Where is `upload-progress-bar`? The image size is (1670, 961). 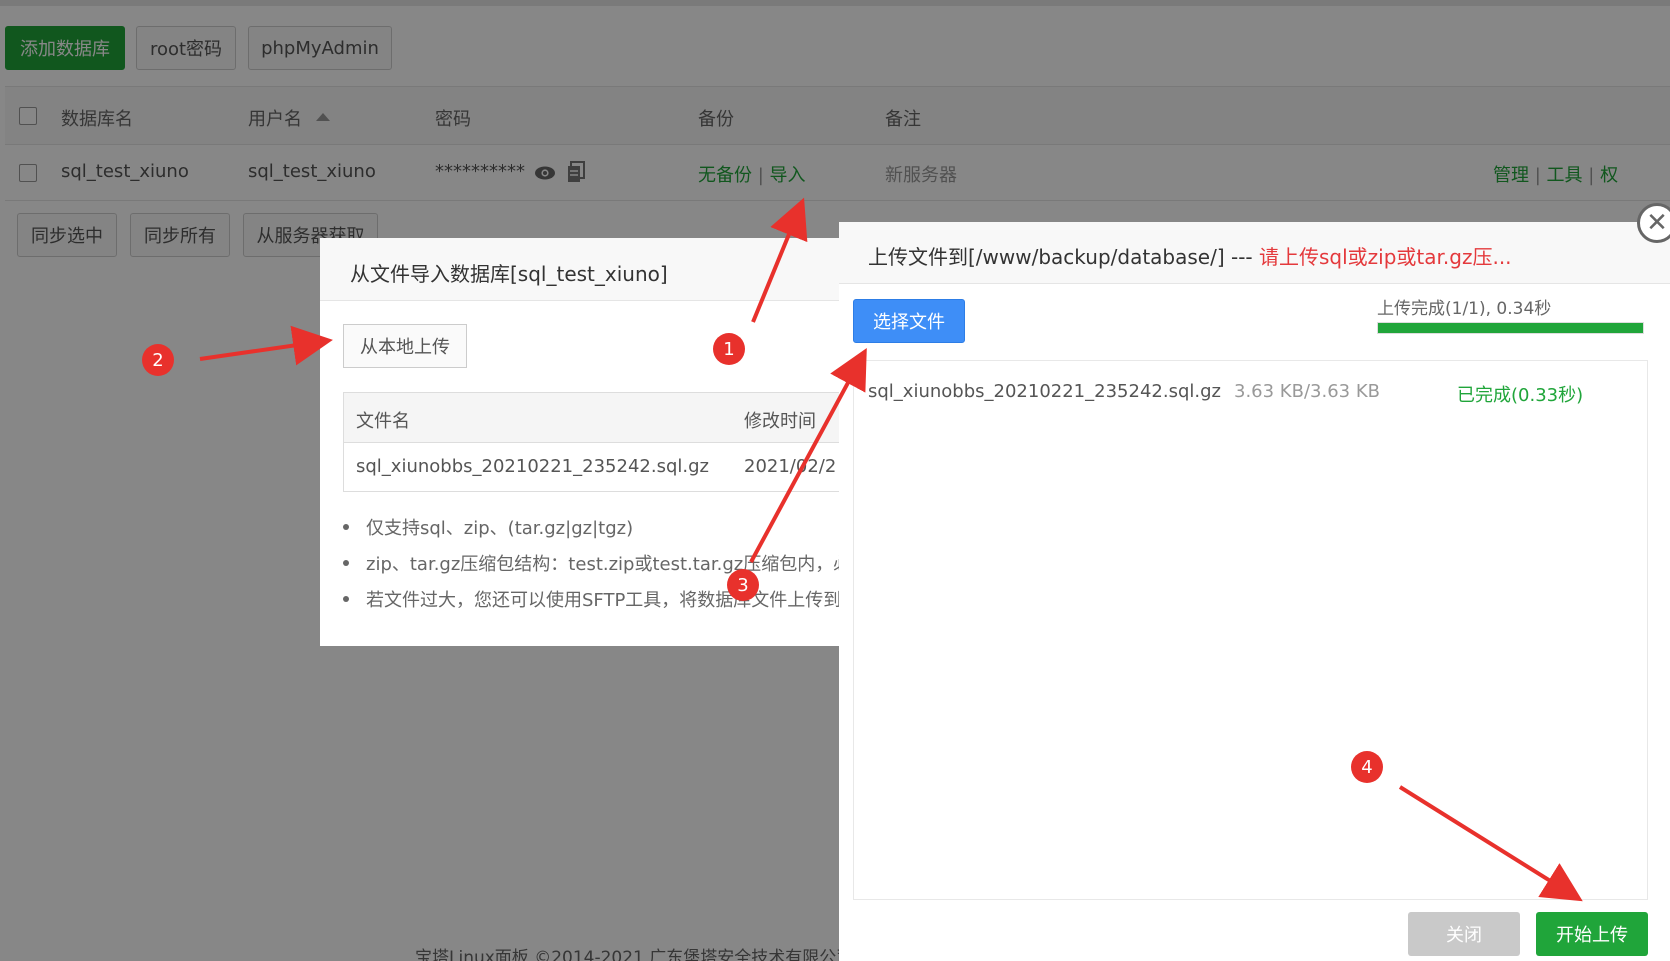
upload-progress-bar is located at coordinates (1510, 328).